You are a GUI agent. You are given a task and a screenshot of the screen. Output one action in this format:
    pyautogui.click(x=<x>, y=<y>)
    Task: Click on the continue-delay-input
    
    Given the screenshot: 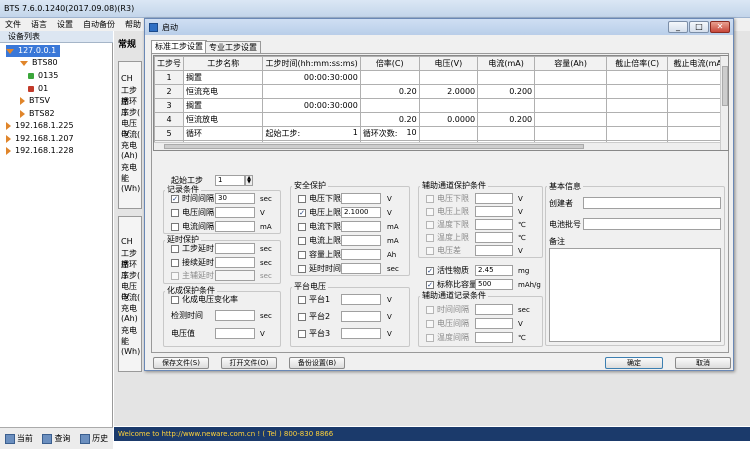 What is the action you would take?
    pyautogui.click(x=235, y=262)
    